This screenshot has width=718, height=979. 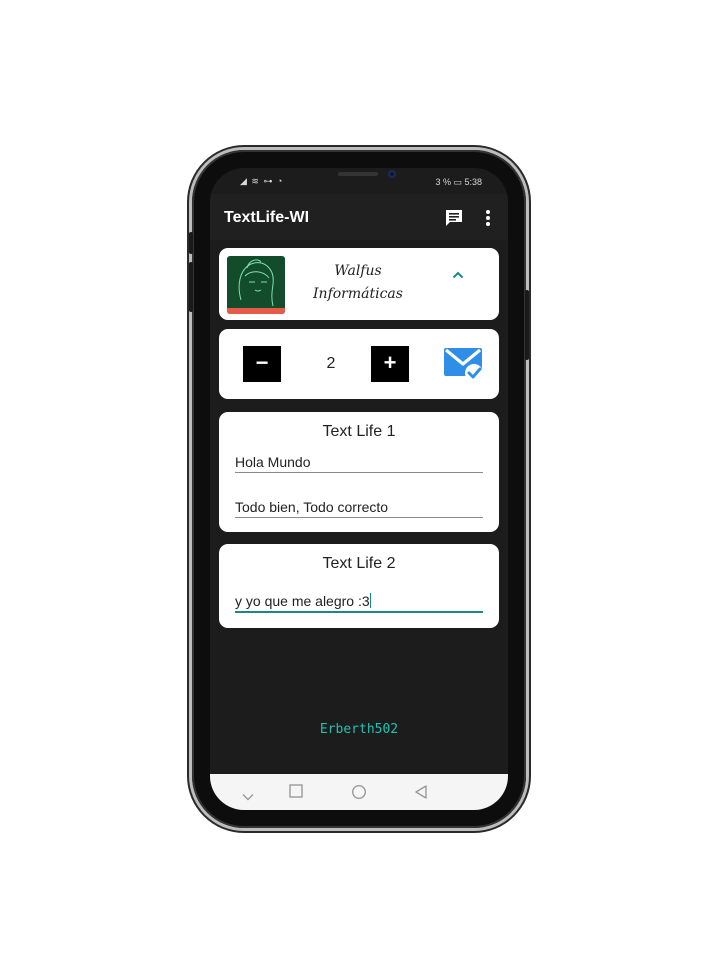 I want to click on counter-card: − 2 +, so click(x=359, y=364).